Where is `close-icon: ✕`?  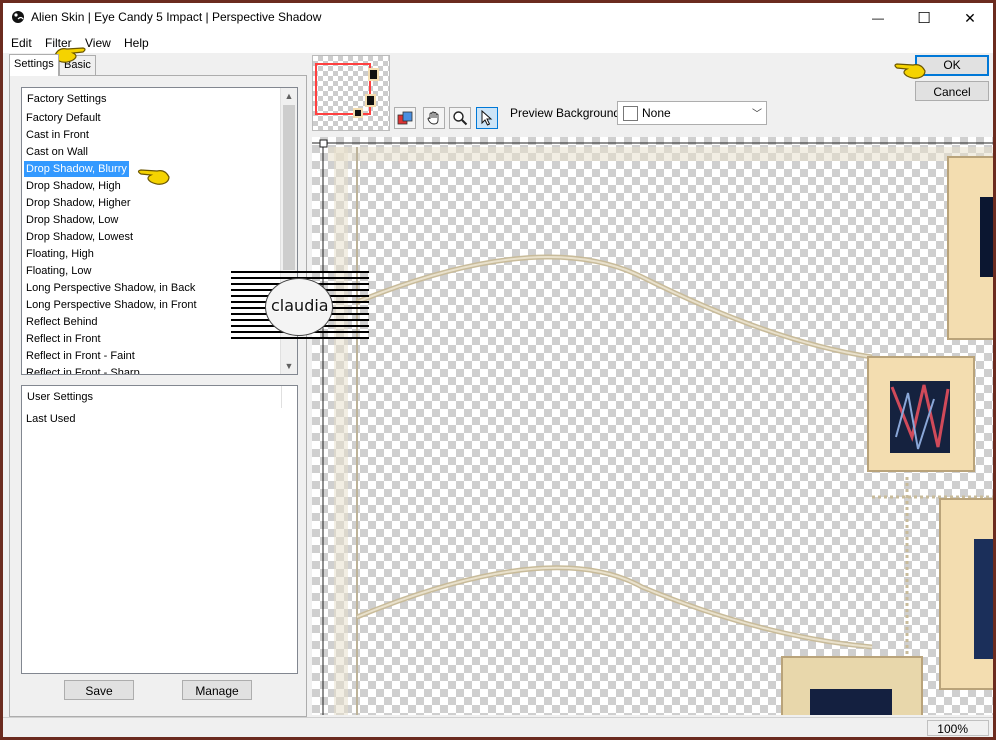 close-icon: ✕ is located at coordinates (970, 17).